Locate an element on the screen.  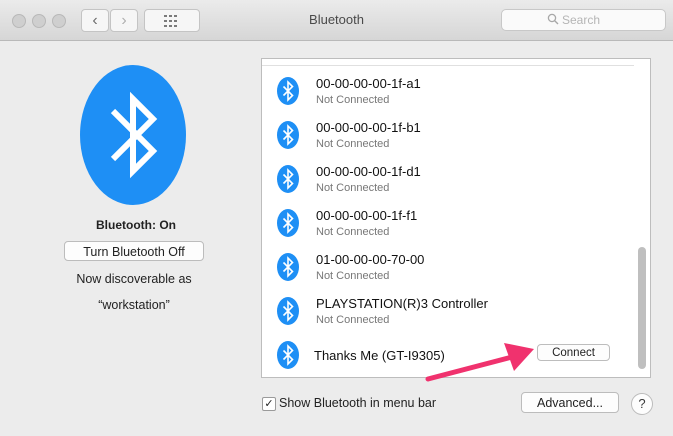
device-name: 00-00-00-00-1f-b1 is located at coordinates (368, 127).